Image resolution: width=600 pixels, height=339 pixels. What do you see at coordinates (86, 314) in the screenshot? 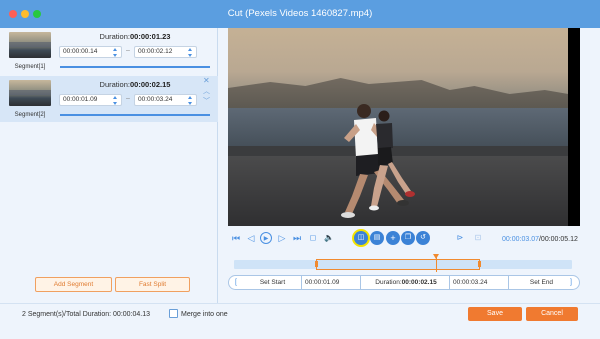
I see `segment-summary: 2 Segment(s)/Total Duration: 00:00:04.13` at bounding box center [86, 314].